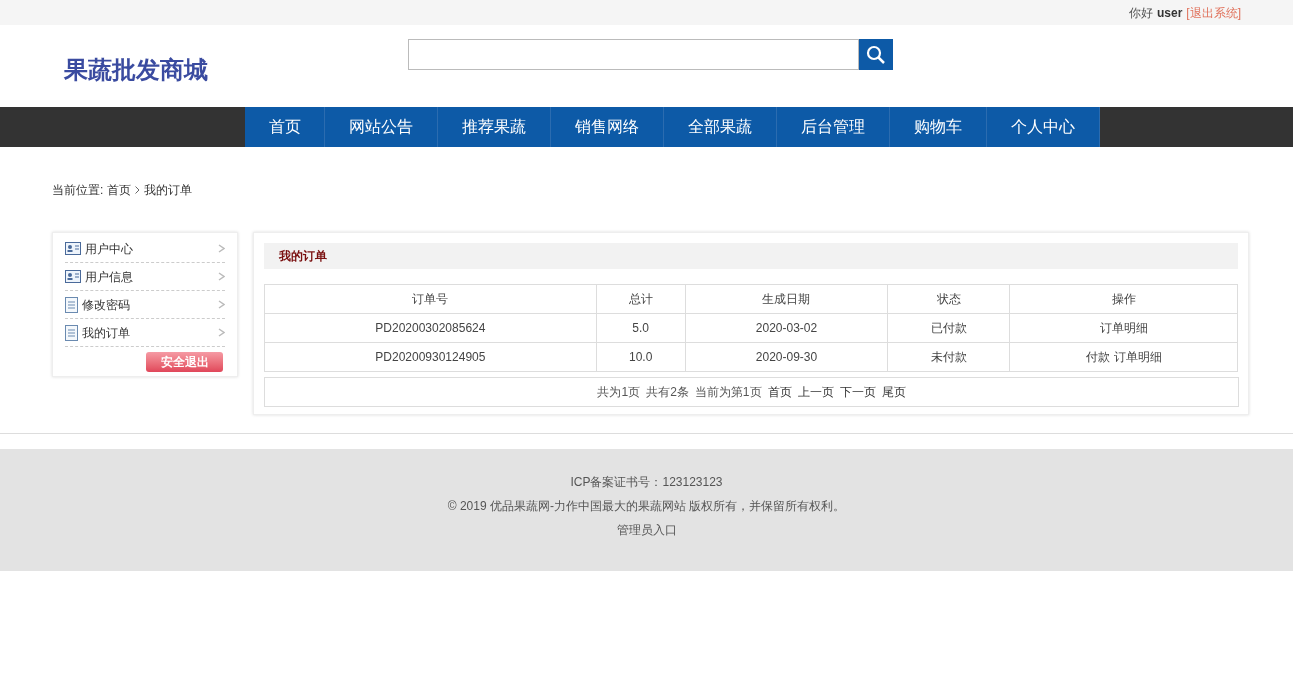 The image size is (1293, 687). What do you see at coordinates (728, 392) in the screenshot?
I see `pagination-info: 当前为第1页` at bounding box center [728, 392].